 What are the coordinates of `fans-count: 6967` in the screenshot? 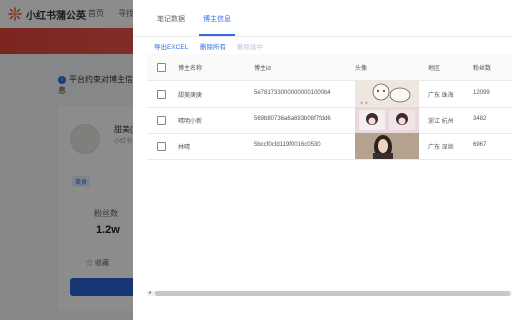 It's located at (480, 145).